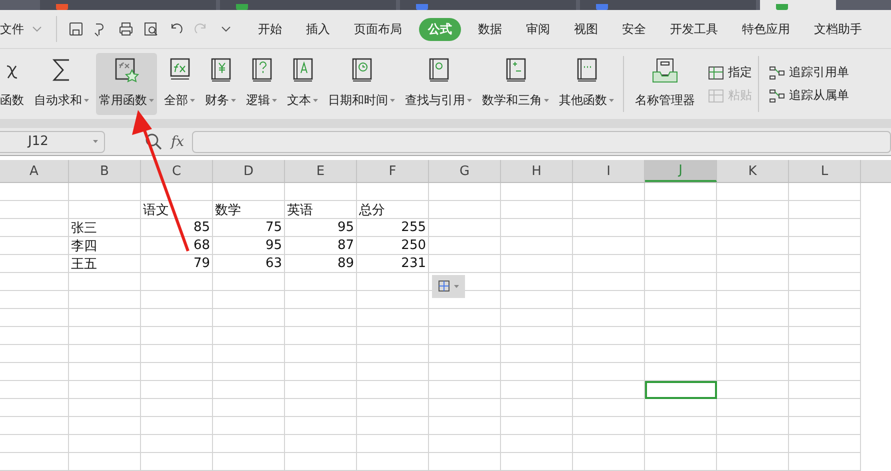  I want to click on menu-tab: 开始, so click(270, 29).